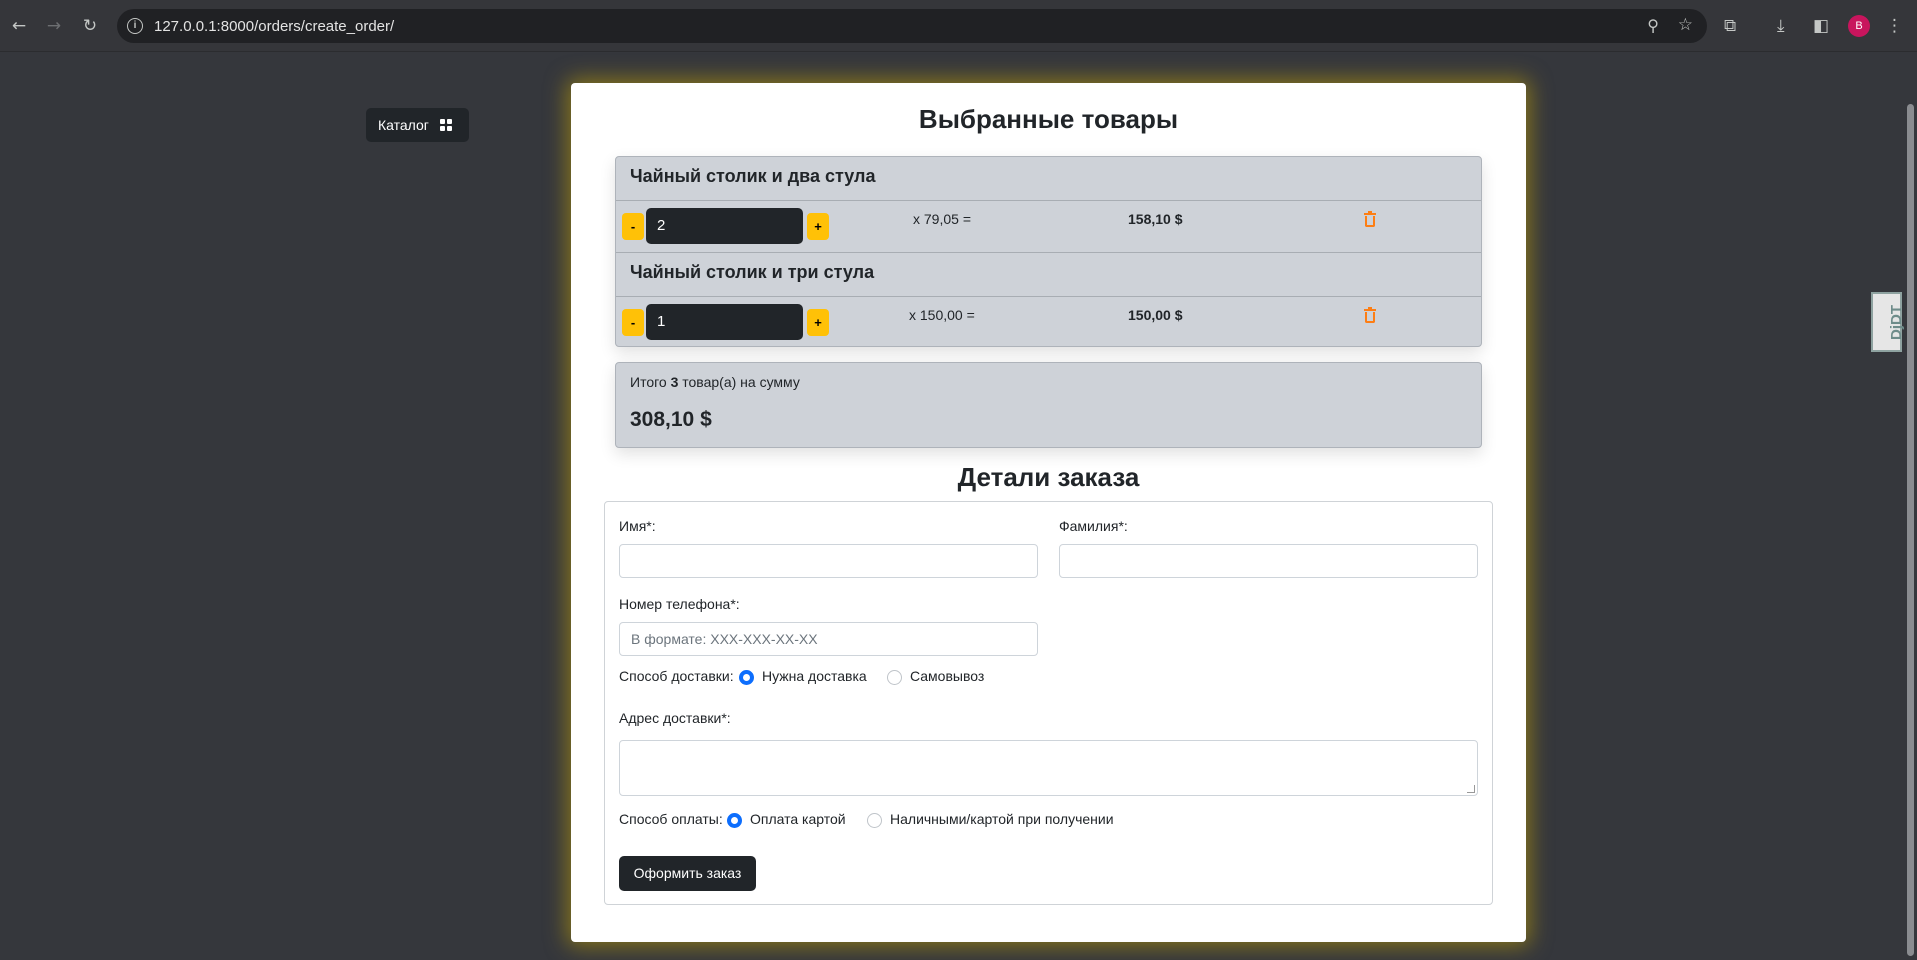 The height and width of the screenshot is (960, 1917). Describe the element at coordinates (19, 26) in the screenshot. I see `back-icon: ←` at that location.